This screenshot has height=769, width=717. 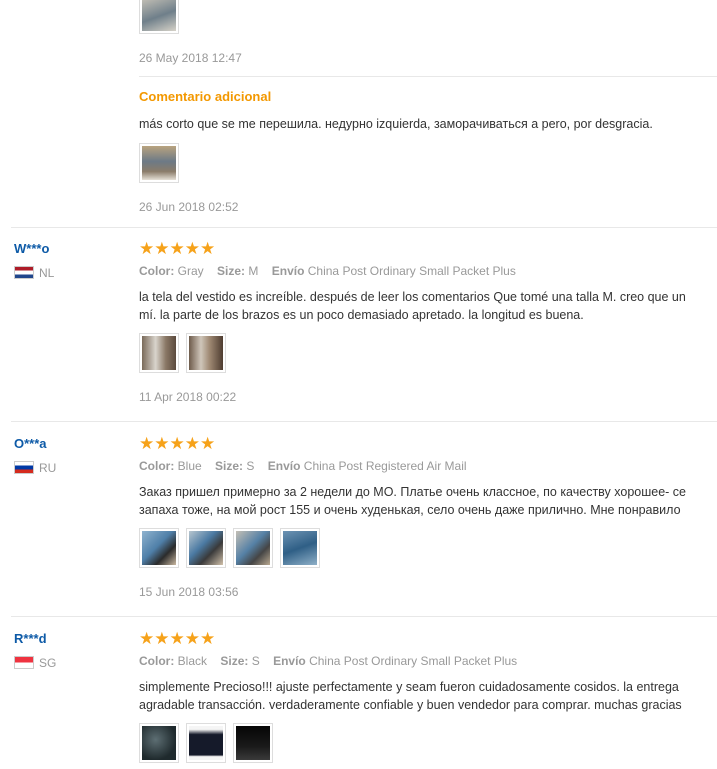 I want to click on russia-flag-icon, so click(x=24, y=467).